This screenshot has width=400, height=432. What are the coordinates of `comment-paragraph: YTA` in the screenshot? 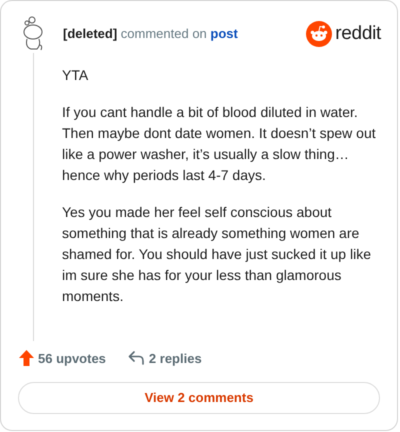 It's located at (76, 75).